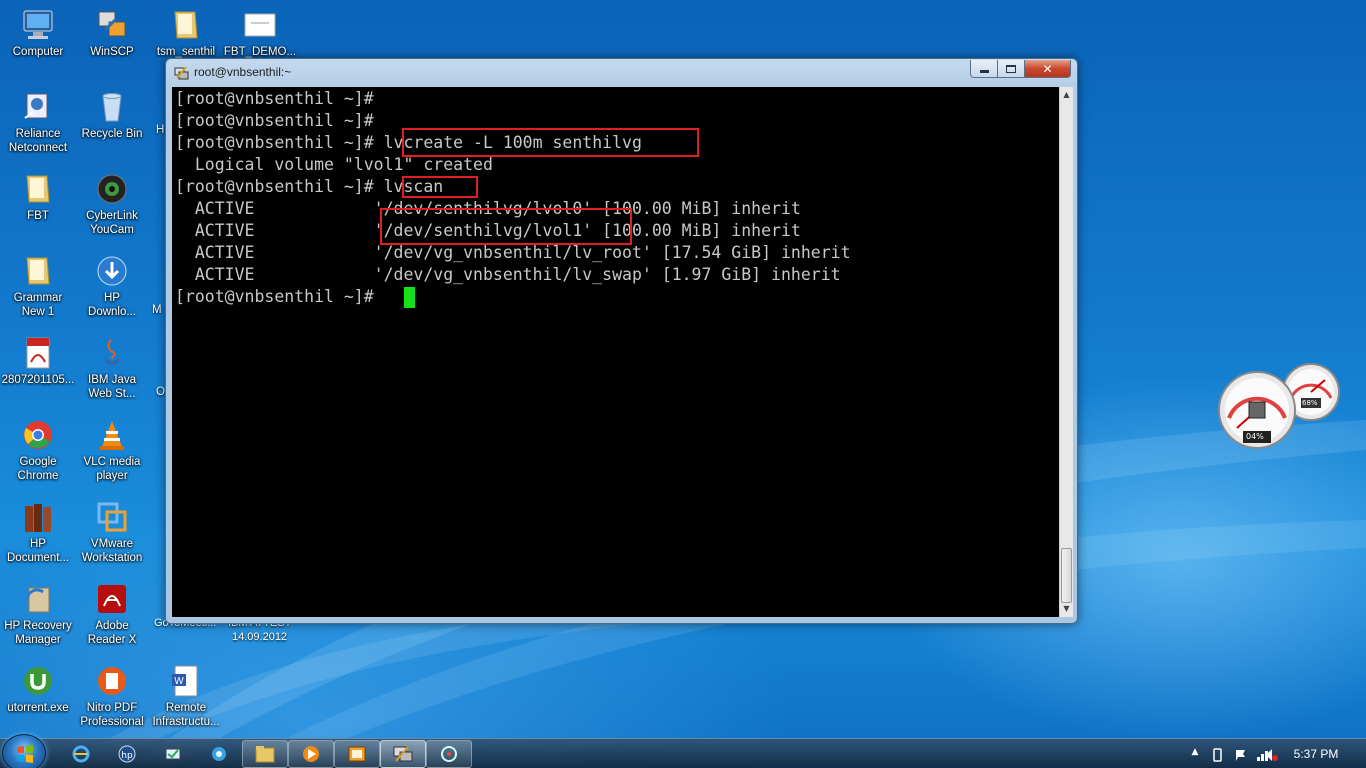  Describe the element at coordinates (112, 633) in the screenshot. I see `desktop-icon-label: Adobe Reader X` at that location.